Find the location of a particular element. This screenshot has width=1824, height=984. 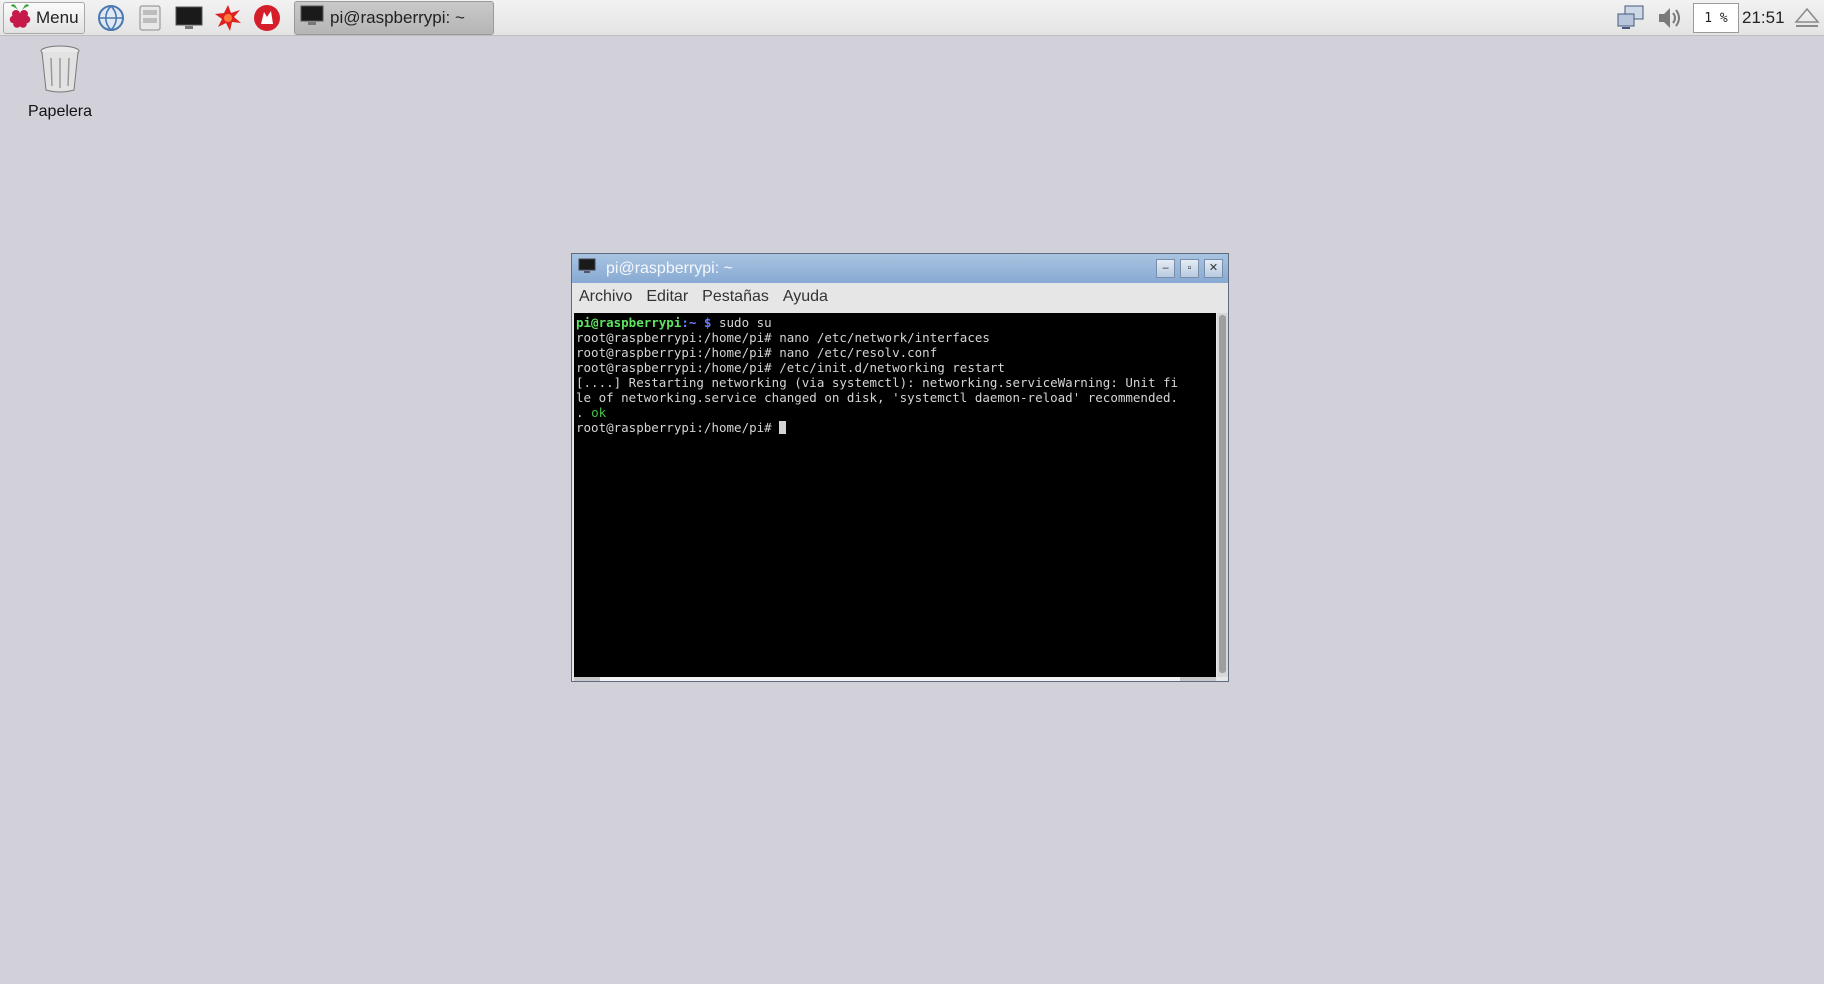

minimize-icon: – is located at coordinates (1165, 268).